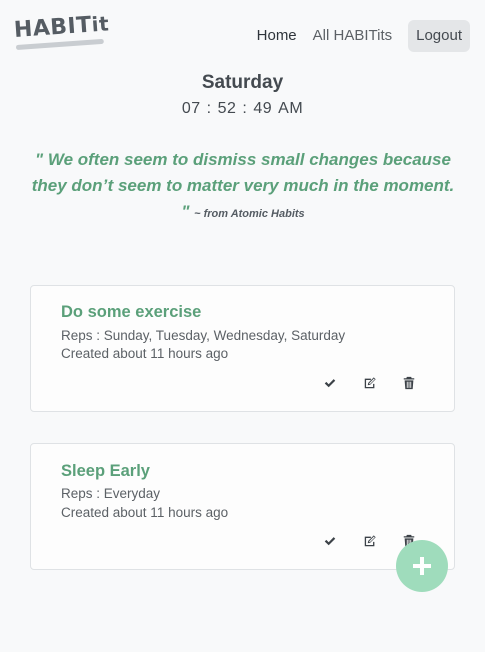 The image size is (485, 652). Describe the element at coordinates (277, 36) in the screenshot. I see `nav-home: Home` at that location.